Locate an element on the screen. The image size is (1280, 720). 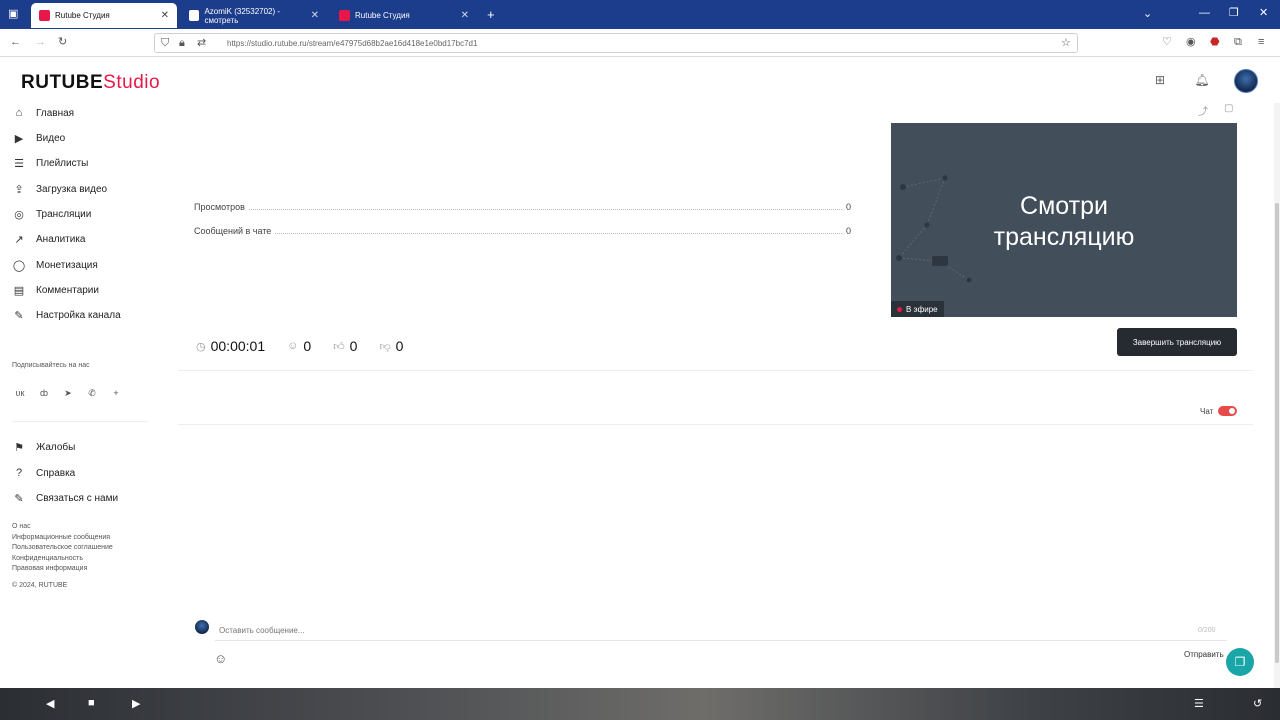
reload-icon: ↻ is located at coordinates (62, 42).